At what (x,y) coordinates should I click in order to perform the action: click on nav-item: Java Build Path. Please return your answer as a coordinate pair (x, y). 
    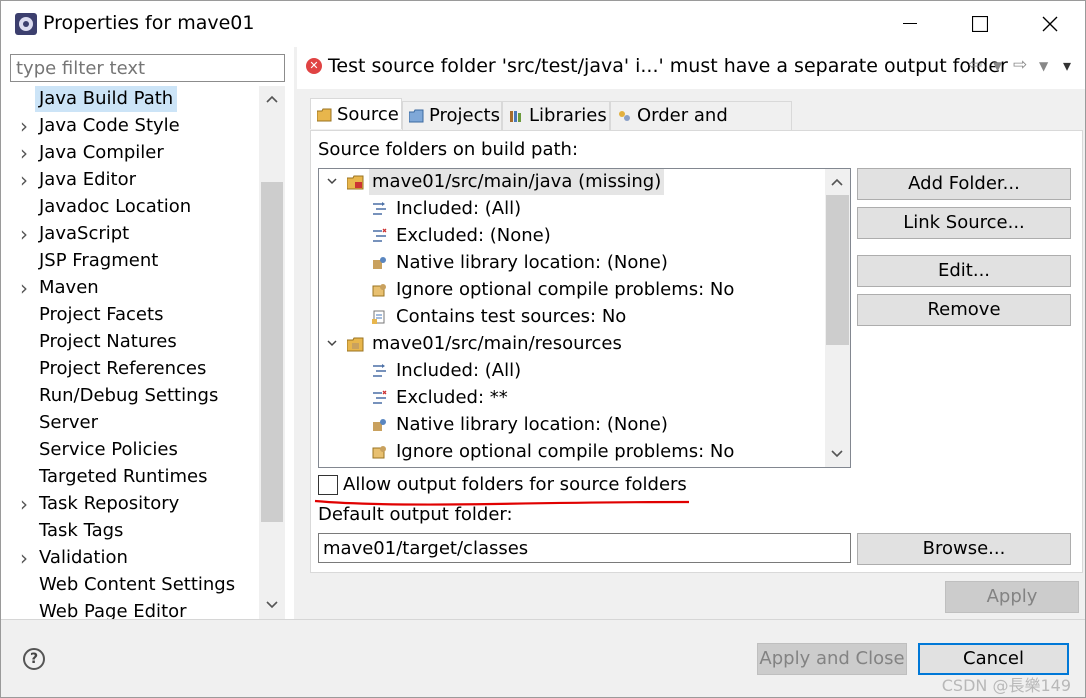
    Looking at the image, I should click on (130, 99).